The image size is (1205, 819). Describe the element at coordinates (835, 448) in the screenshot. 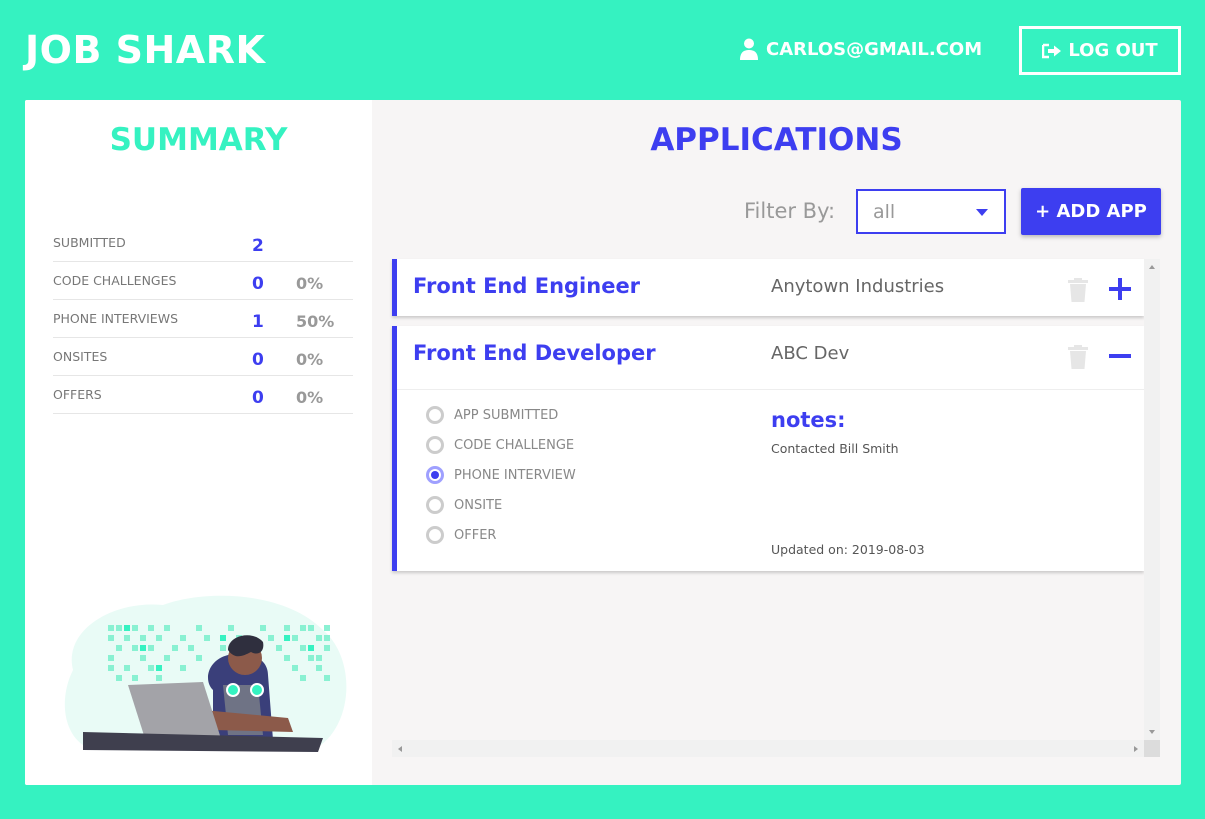

I see `notes-text: Contacted Bill Smith` at that location.